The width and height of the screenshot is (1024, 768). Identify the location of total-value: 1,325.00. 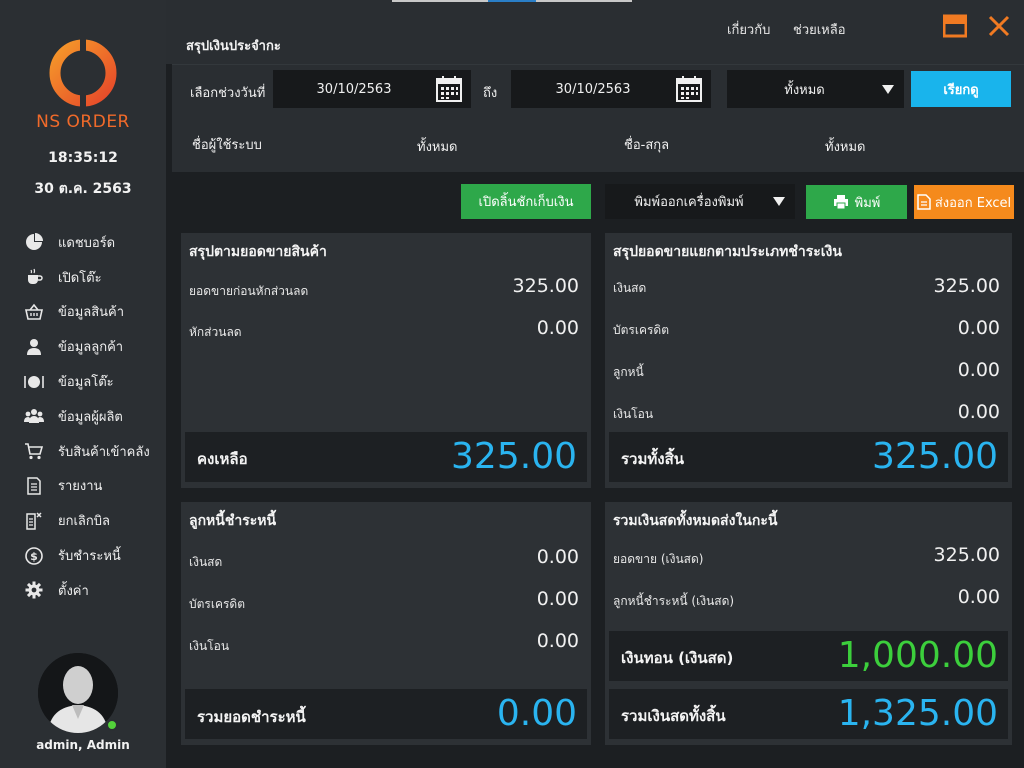
(917, 713).